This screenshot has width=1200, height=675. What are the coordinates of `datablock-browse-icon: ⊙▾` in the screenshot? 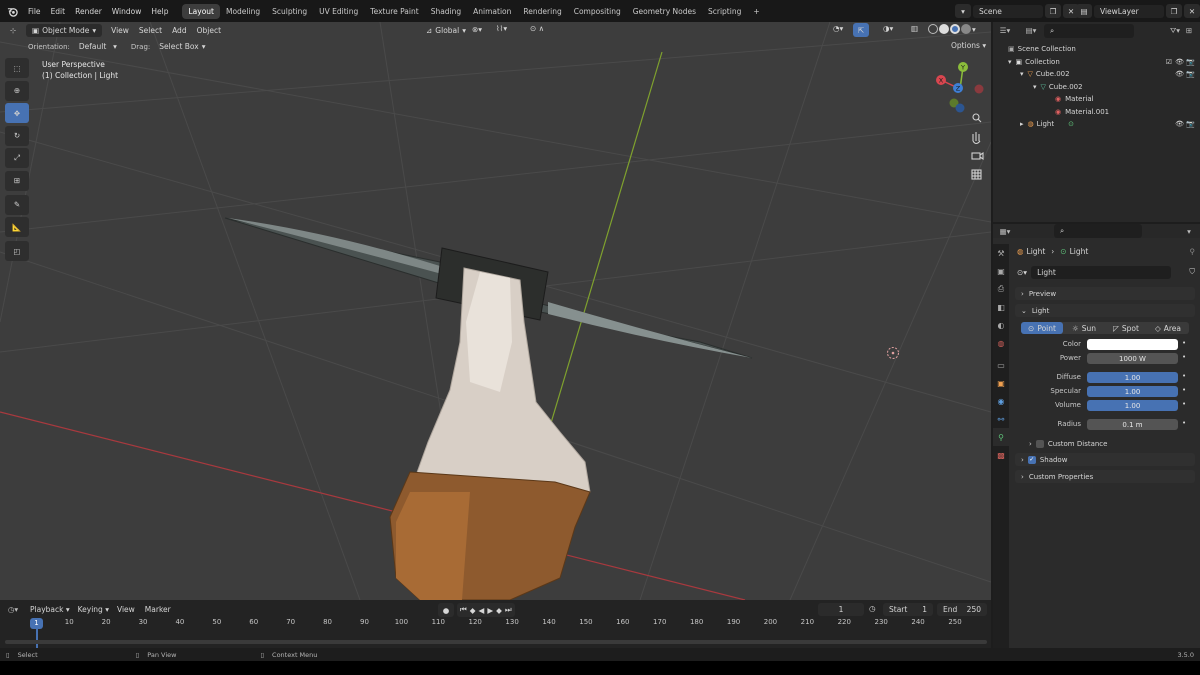 It's located at (1022, 272).